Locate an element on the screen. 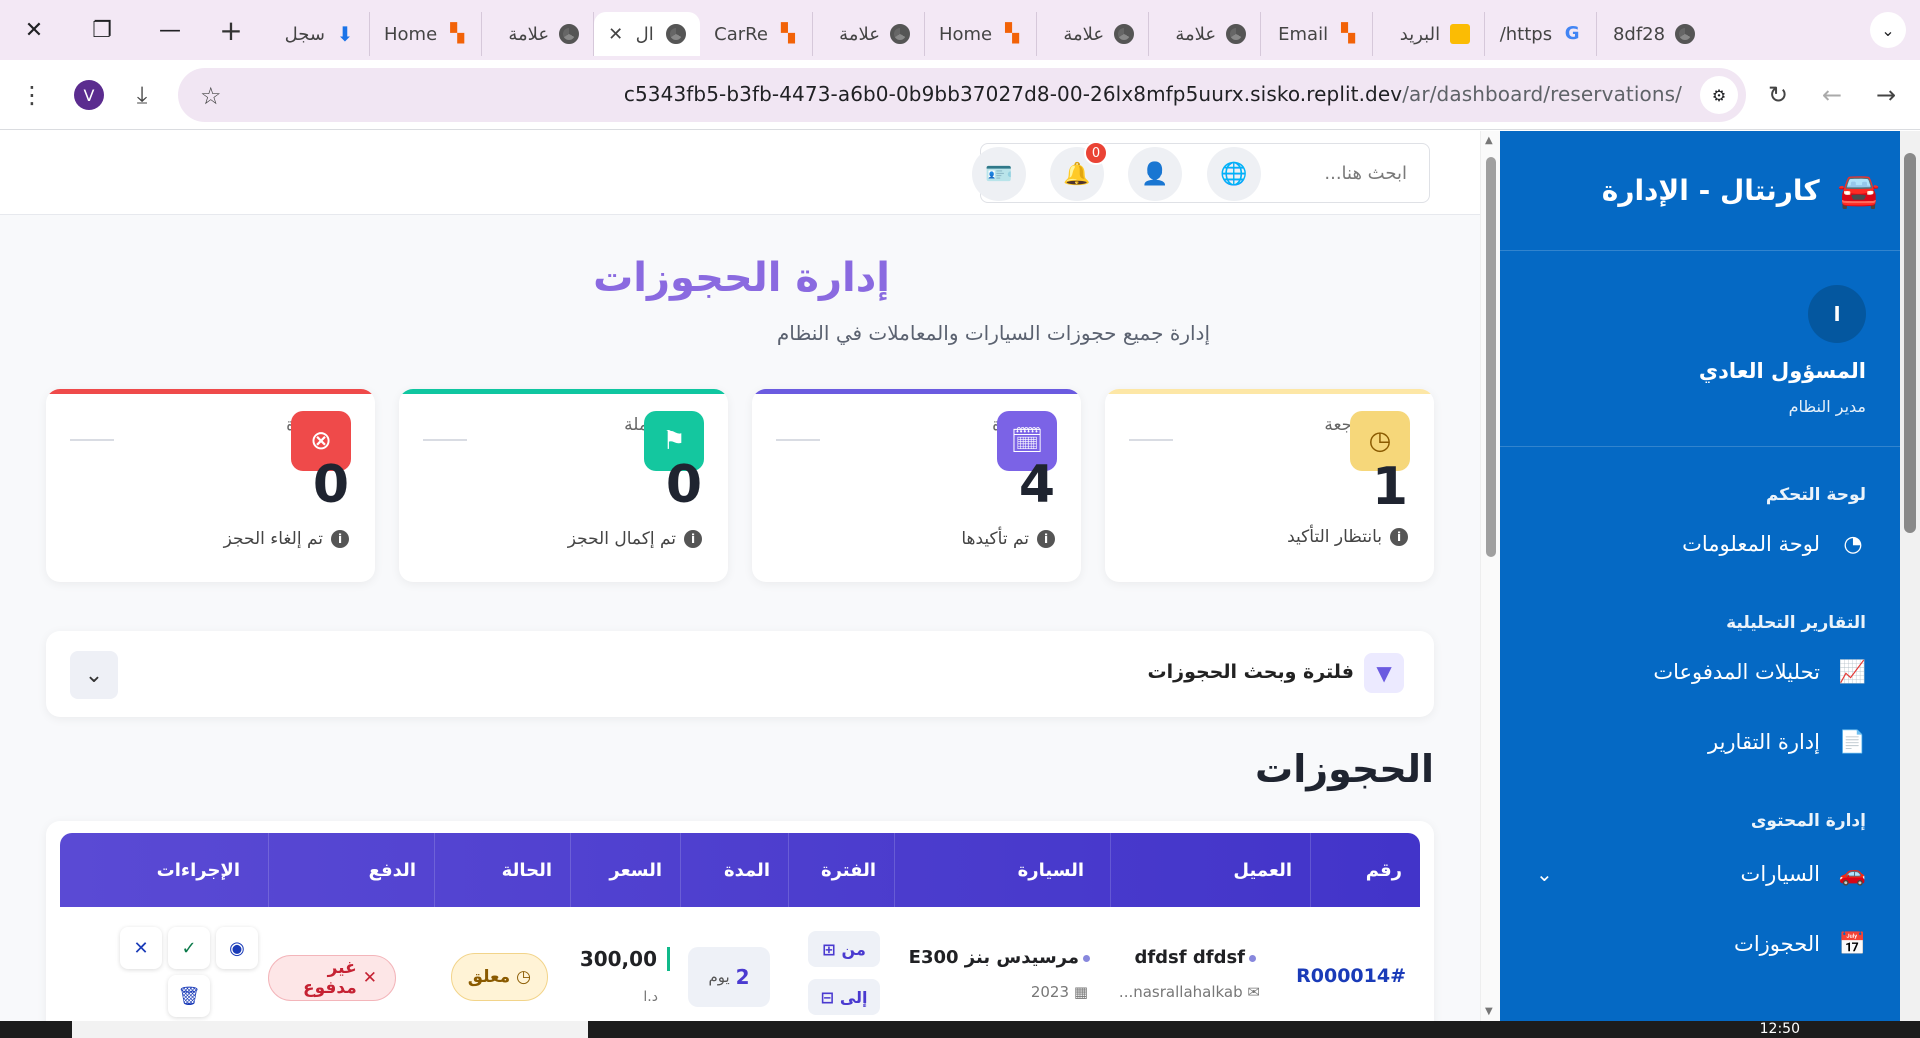 The width and height of the screenshot is (1920, 1038). id-card-icon: 🪪 is located at coordinates (999, 174).